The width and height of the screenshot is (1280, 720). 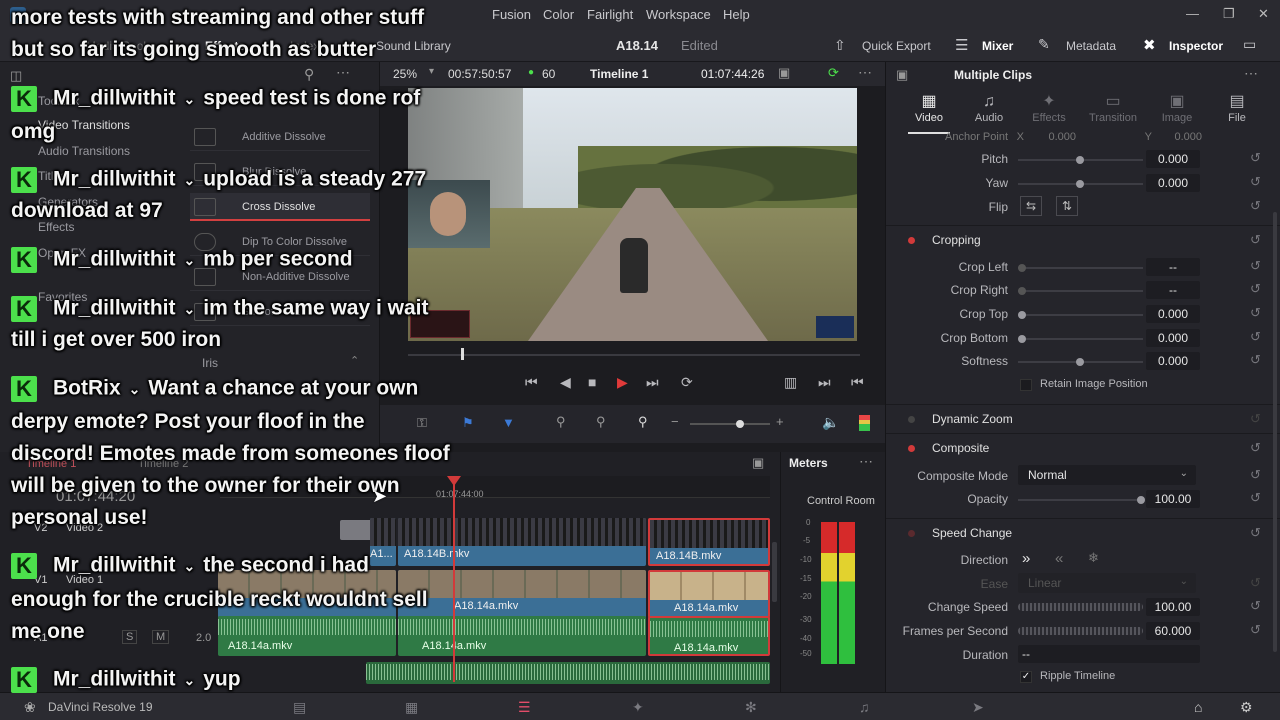 I want to click on pitch-slider, so click(x=1080, y=160).